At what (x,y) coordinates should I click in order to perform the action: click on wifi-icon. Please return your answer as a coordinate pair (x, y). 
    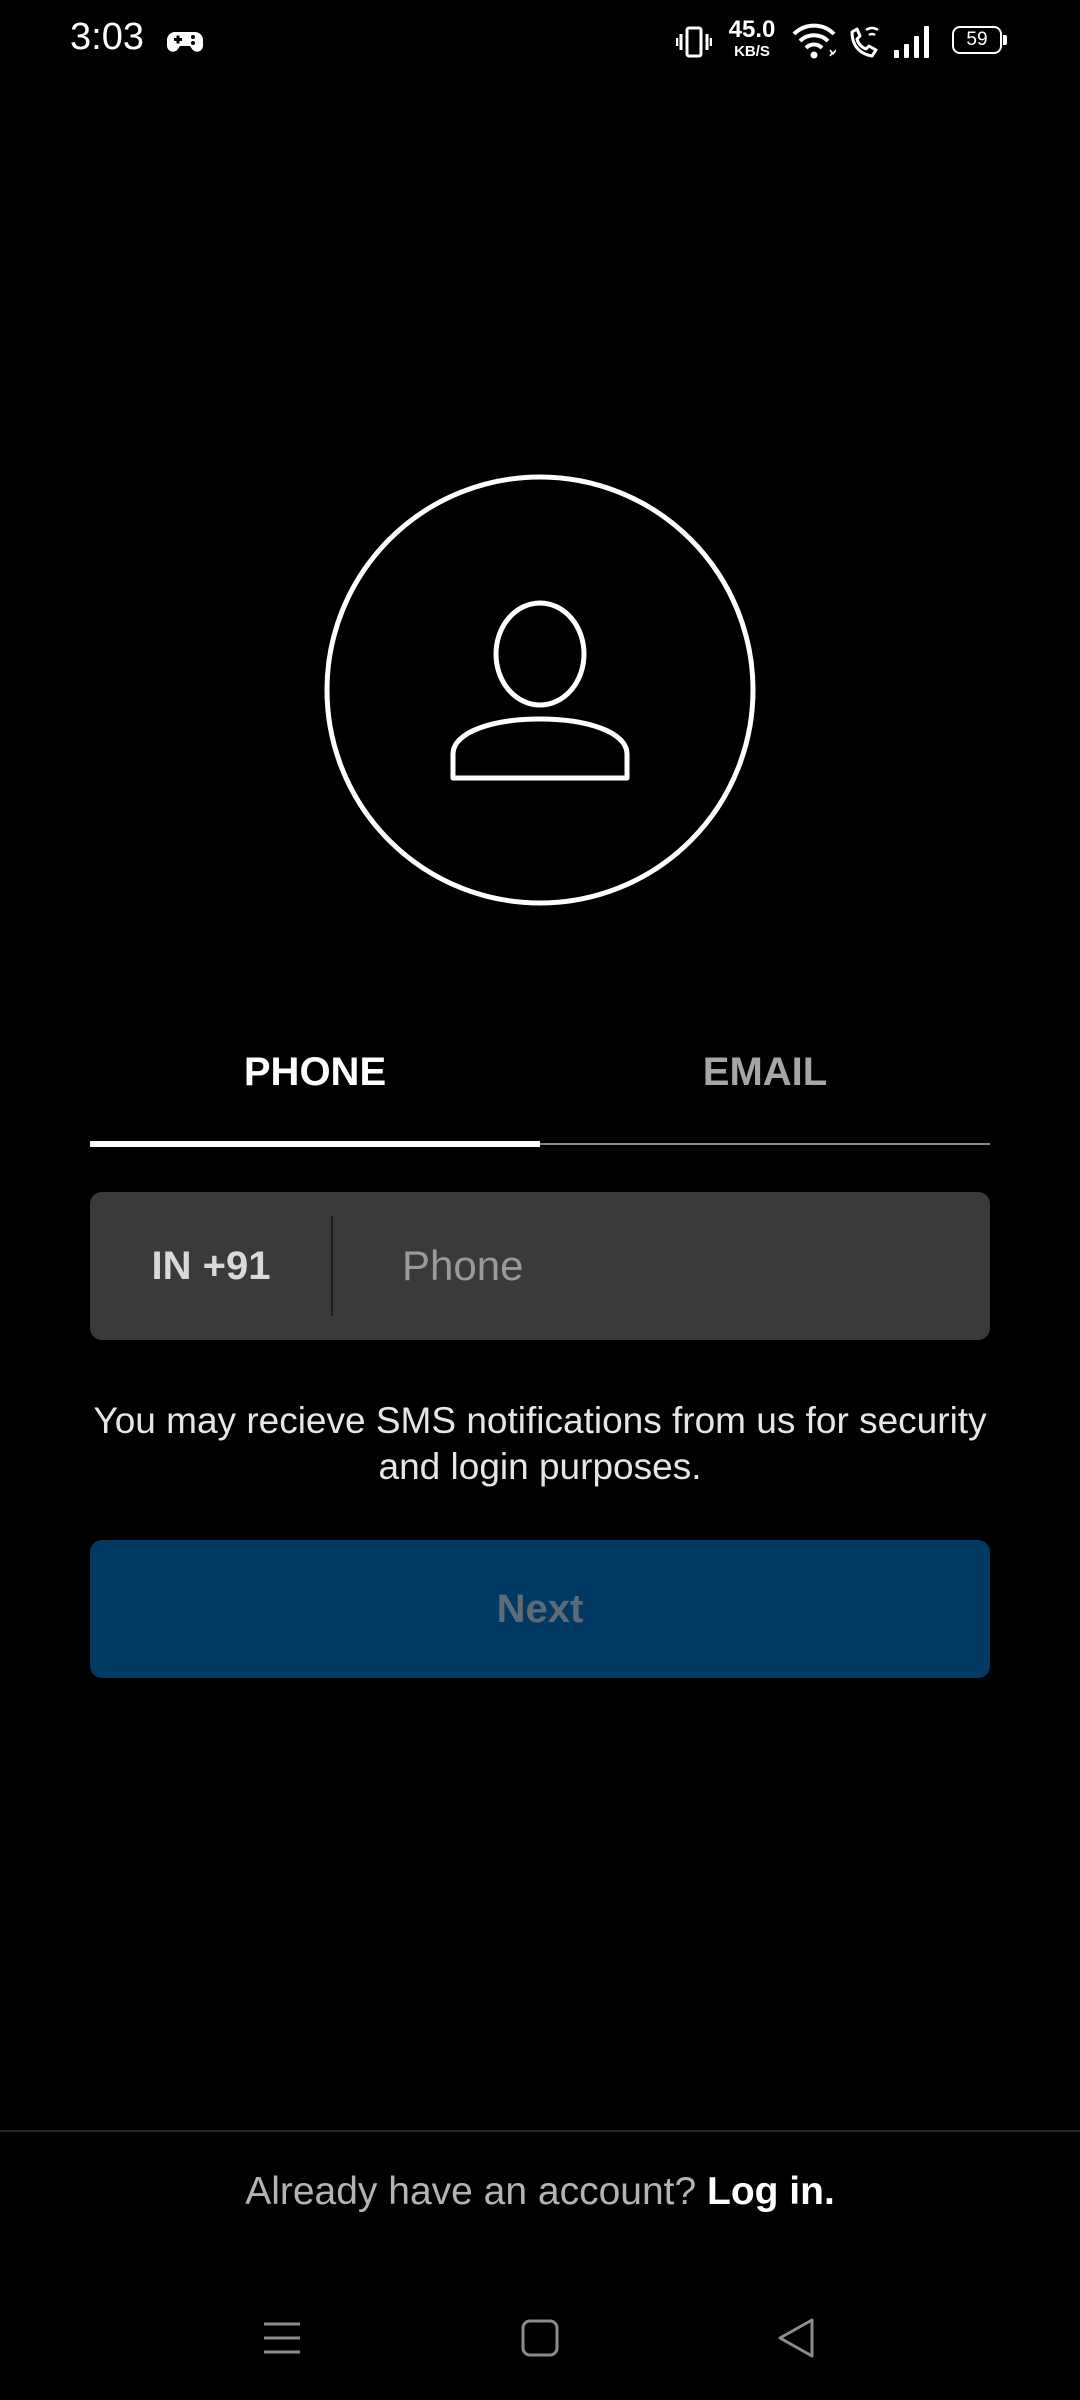
    Looking at the image, I should click on (814, 41).